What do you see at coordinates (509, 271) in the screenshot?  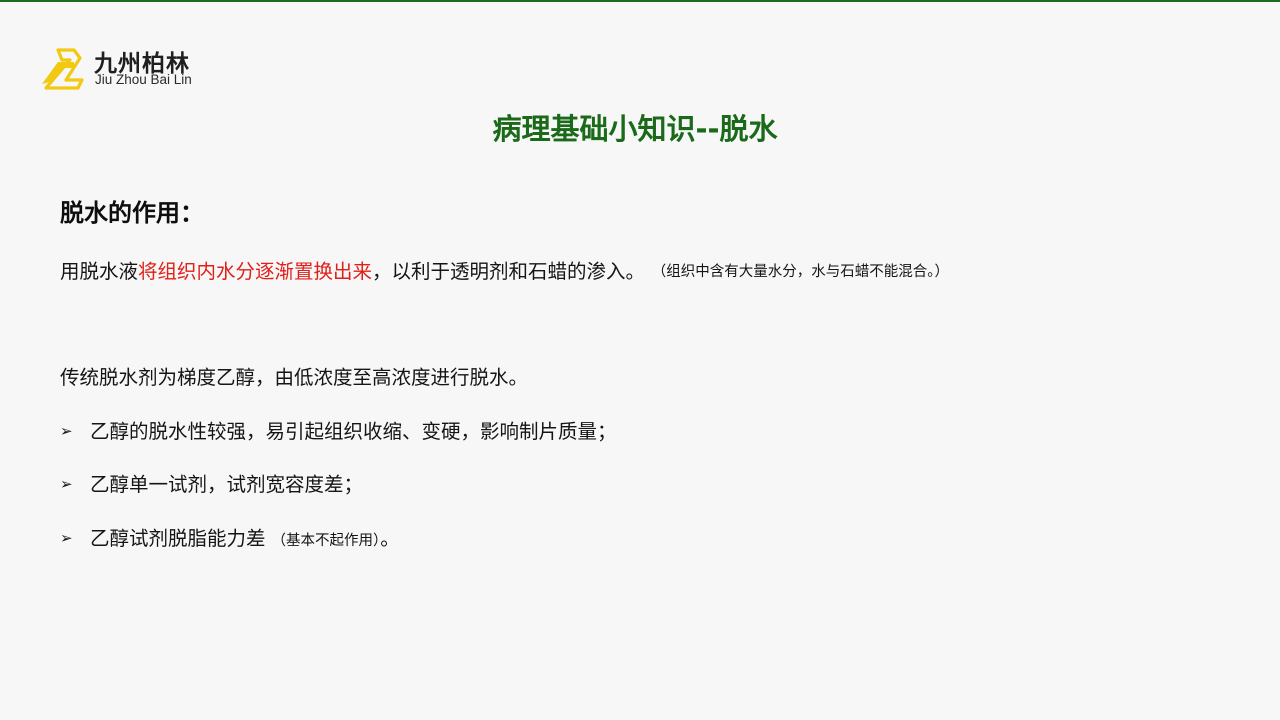 I see `paragraph-text-end: ，以利于透明剂和石蜡的渗入。` at bounding box center [509, 271].